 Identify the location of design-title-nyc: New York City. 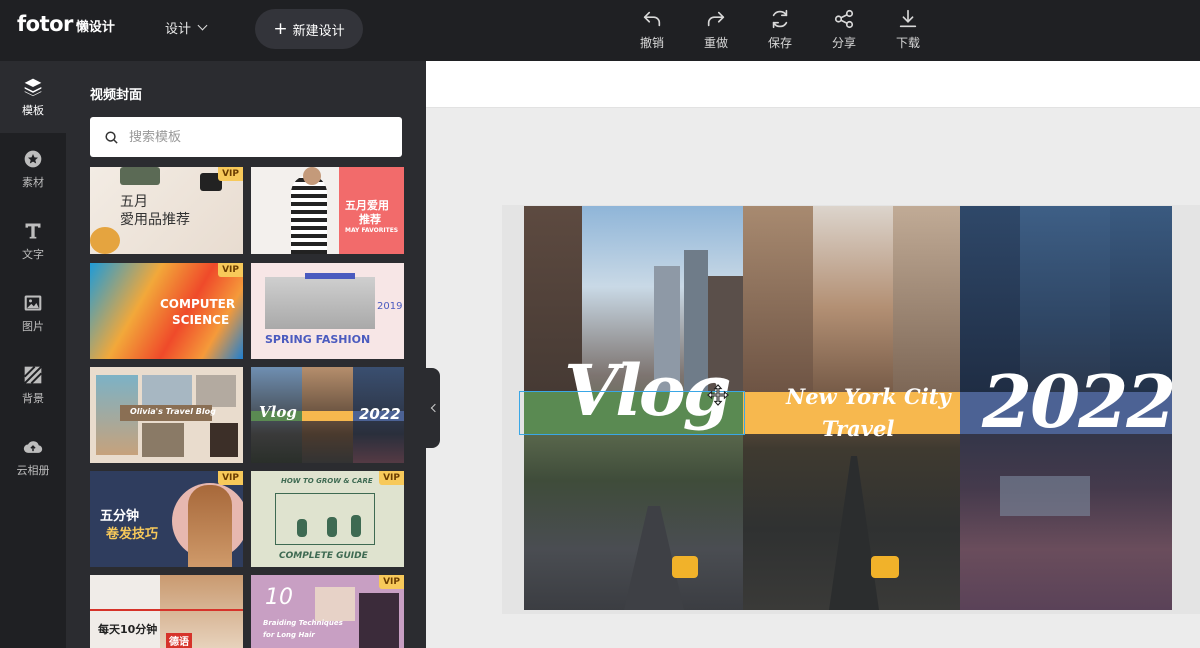
(868, 396).